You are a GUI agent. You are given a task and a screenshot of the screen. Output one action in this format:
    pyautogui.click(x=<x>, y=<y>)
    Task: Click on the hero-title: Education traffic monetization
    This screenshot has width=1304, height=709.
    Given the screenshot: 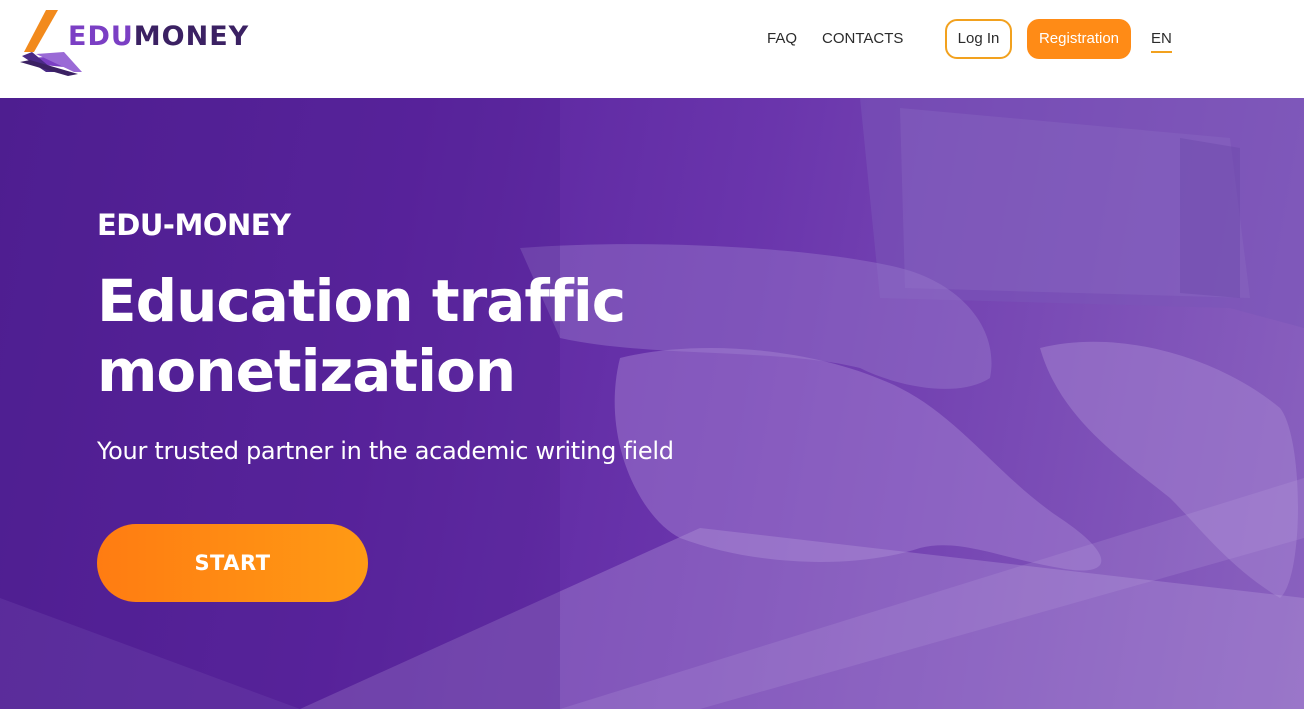 What is the action you would take?
    pyautogui.click(x=417, y=336)
    